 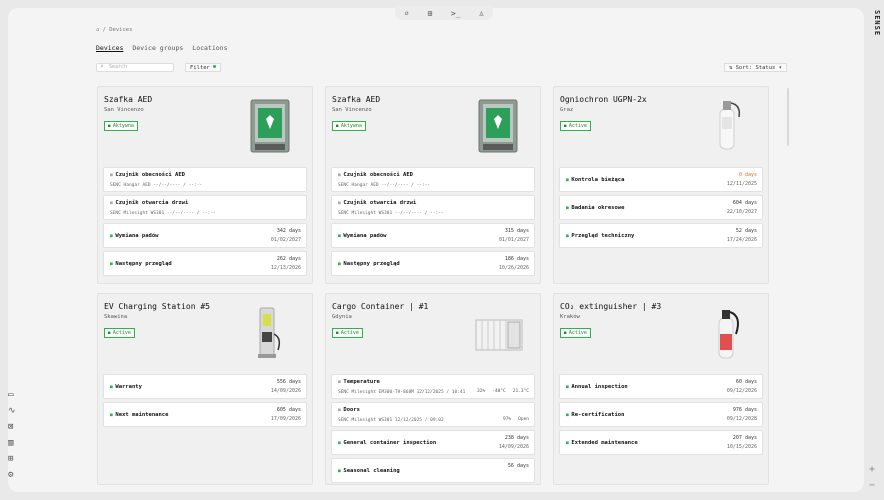 What do you see at coordinates (661, 386) in the screenshot?
I see `schedule-row: Annual inspection 60 days 09/12/2026` at bounding box center [661, 386].